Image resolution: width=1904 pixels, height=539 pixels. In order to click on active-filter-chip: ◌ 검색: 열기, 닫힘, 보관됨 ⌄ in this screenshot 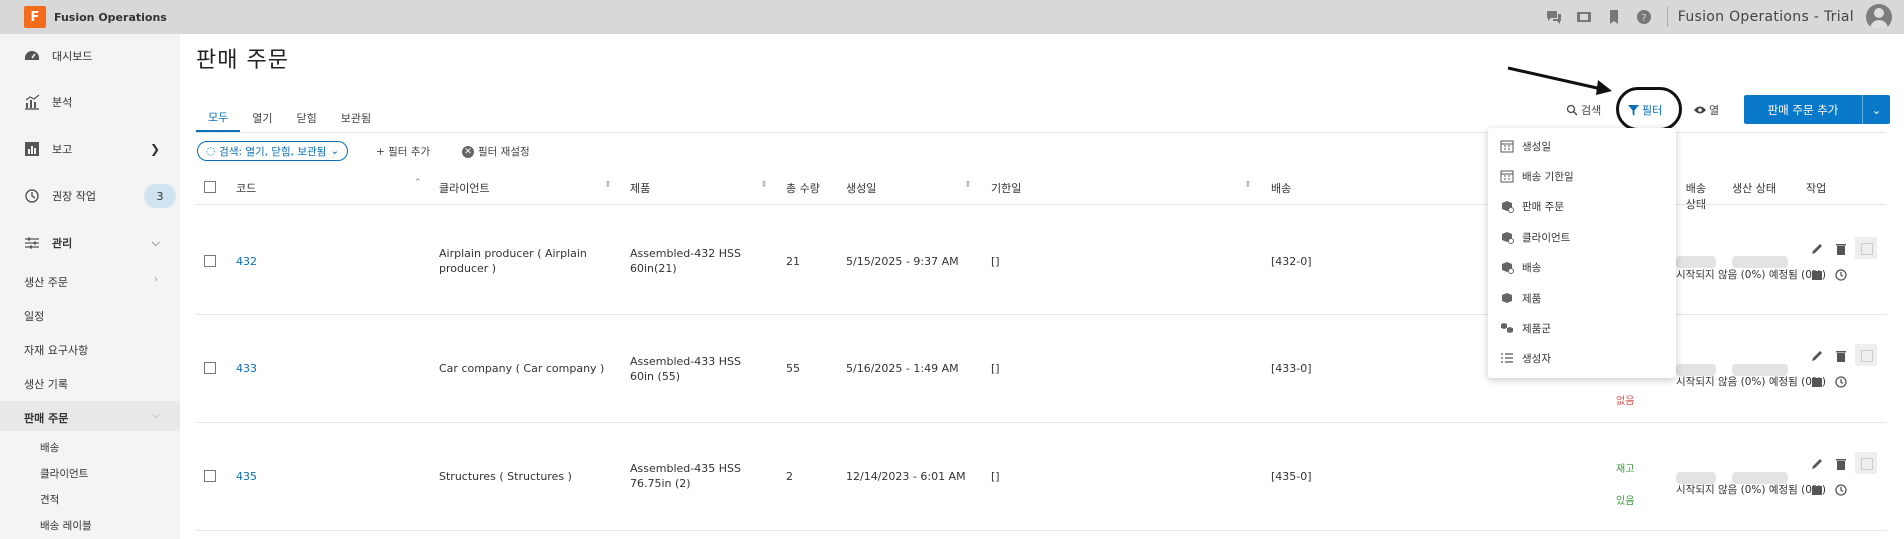, I will do `click(273, 151)`.